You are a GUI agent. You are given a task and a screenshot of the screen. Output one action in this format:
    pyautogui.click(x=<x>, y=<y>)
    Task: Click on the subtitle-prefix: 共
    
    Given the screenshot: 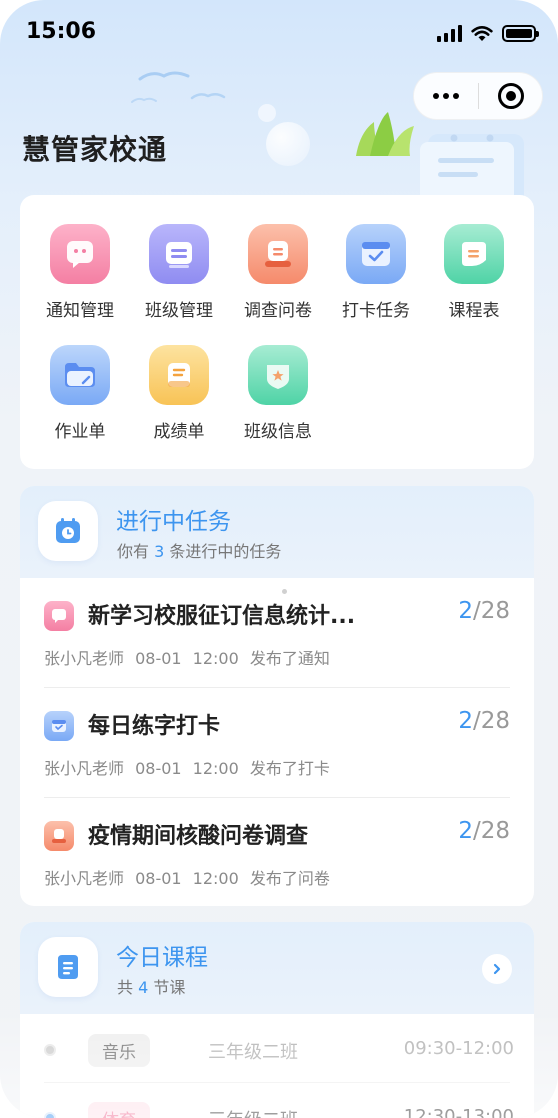 What is the action you would take?
    pyautogui.click(x=125, y=987)
    